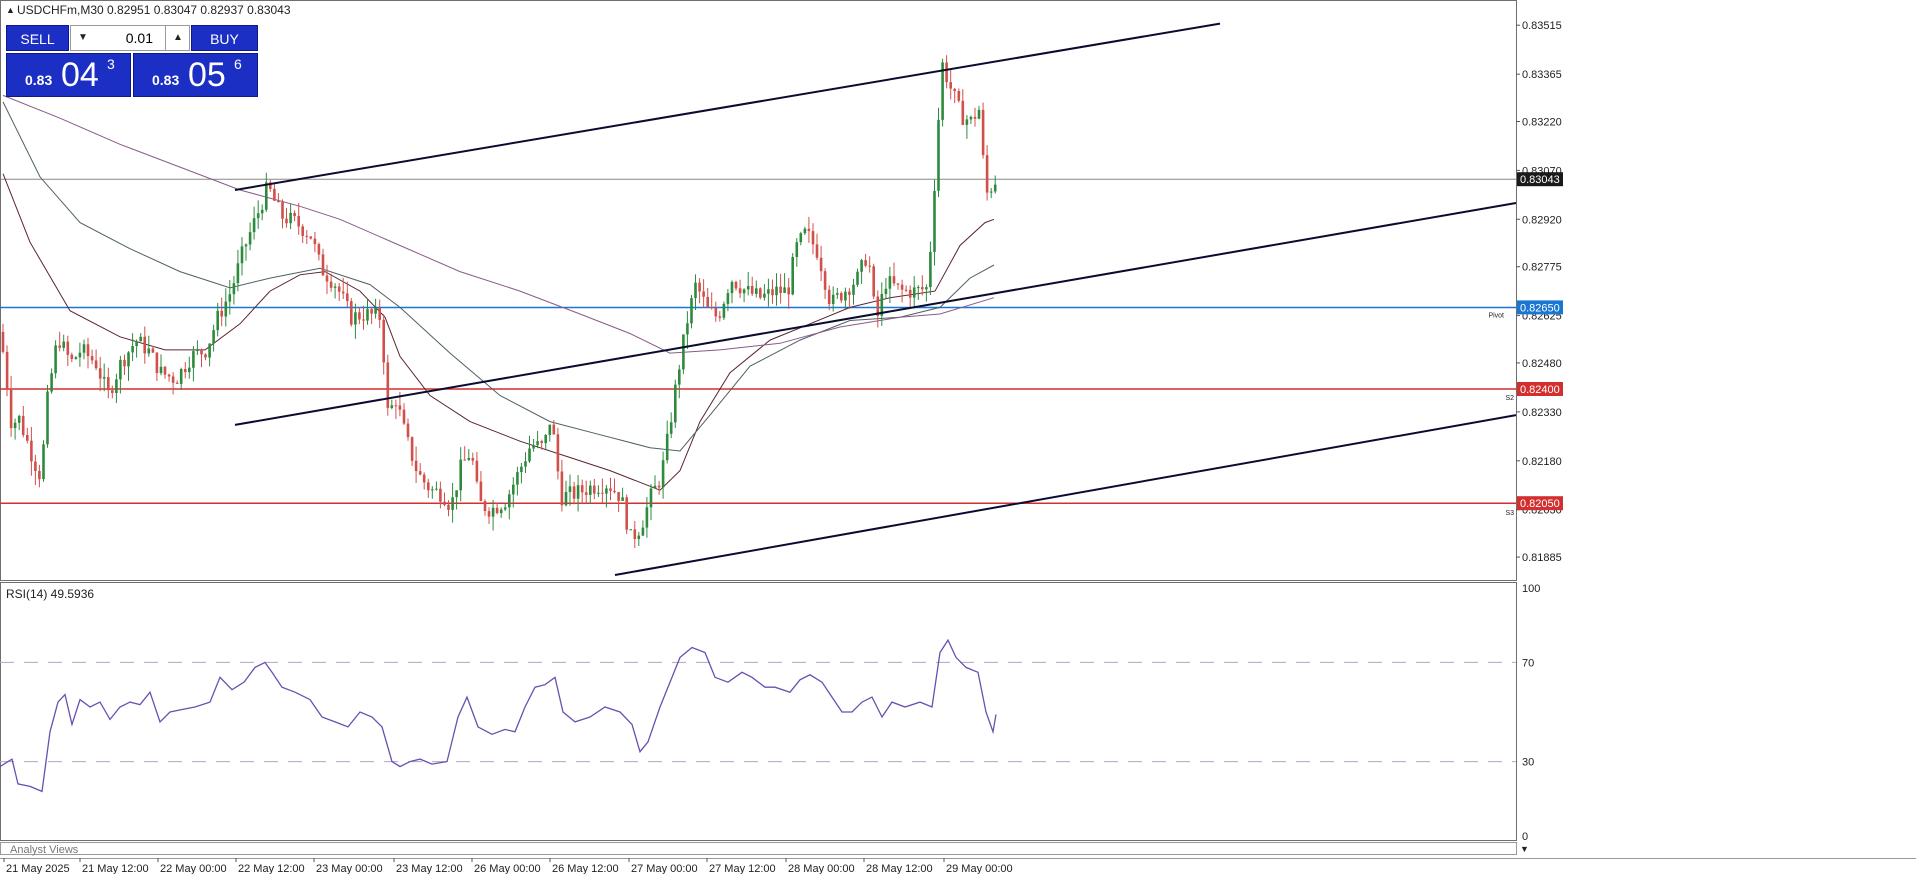  I want to click on current-price-badge-label: 0.83043, so click(1540, 180).